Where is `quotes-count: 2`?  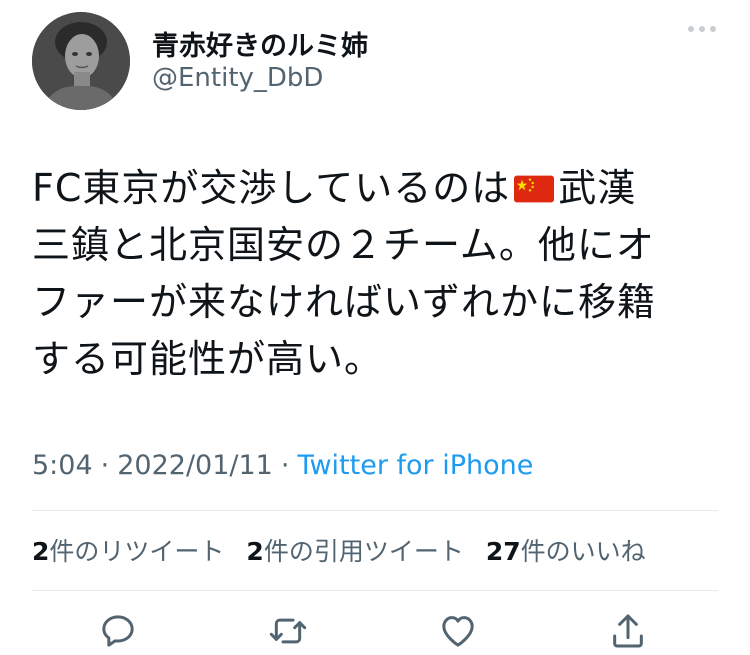
quotes-count: 2 is located at coordinates (255, 551).